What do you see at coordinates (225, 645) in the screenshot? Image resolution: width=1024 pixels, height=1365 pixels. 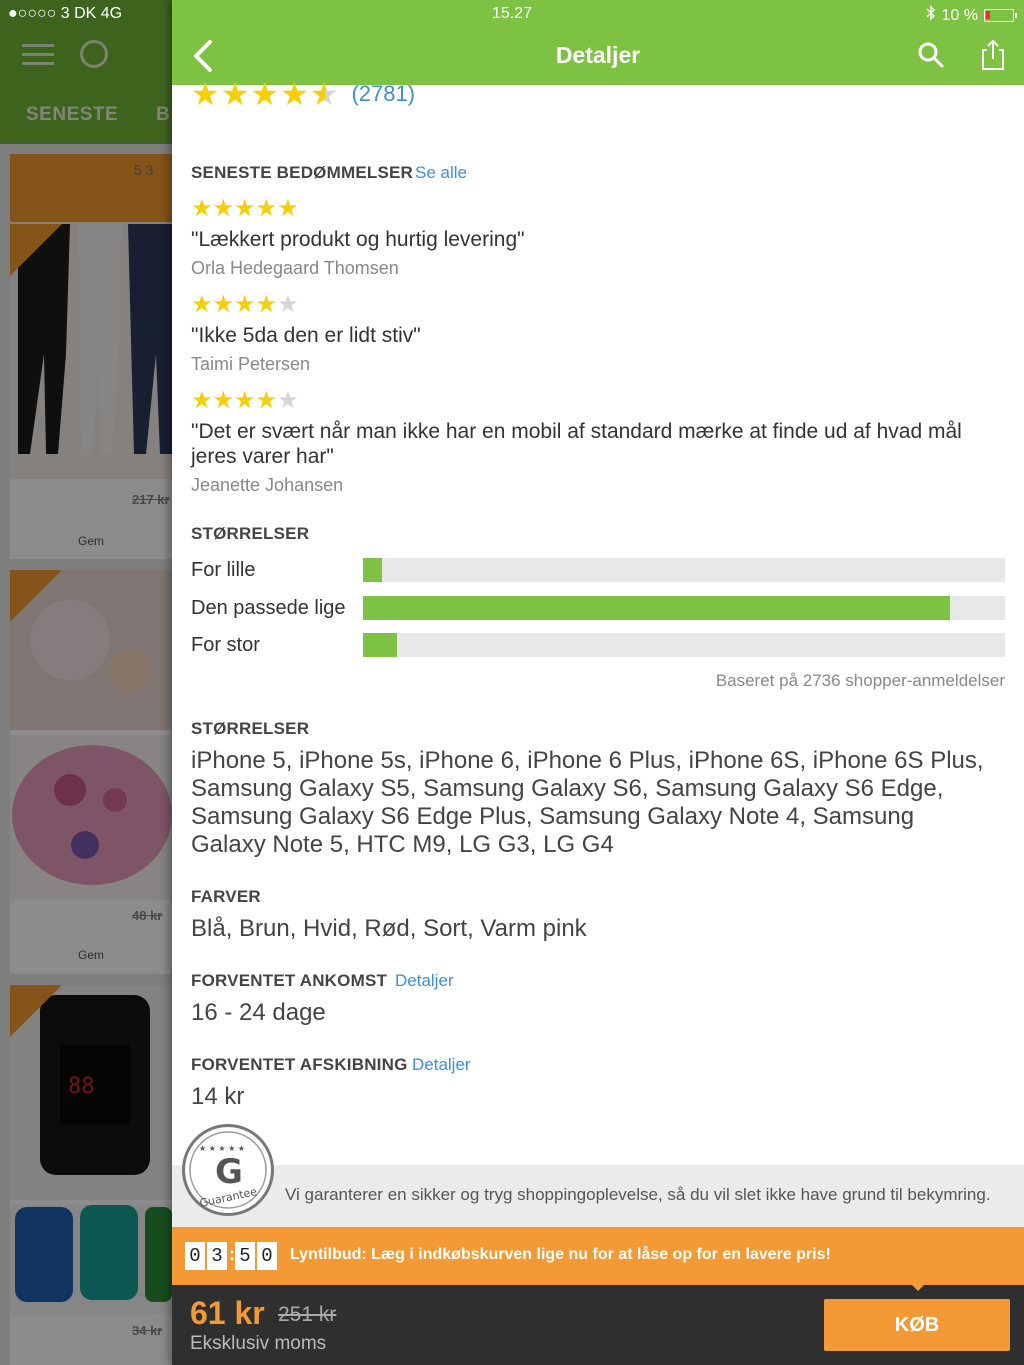 I see `size-feedback-label: For stor` at bounding box center [225, 645].